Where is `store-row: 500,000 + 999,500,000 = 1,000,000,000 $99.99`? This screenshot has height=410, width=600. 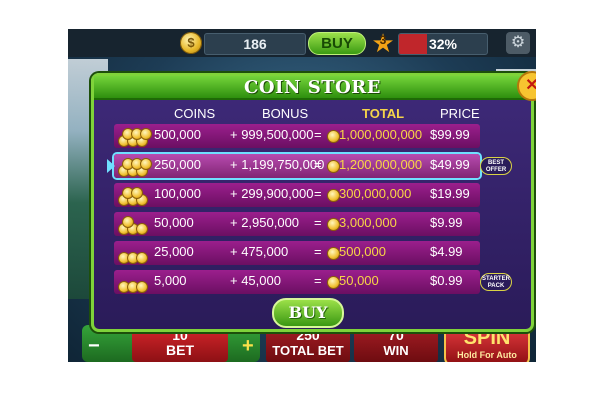
store-row: 500,000 + 999,500,000 = 1,000,000,000 $99.99 is located at coordinates (297, 136).